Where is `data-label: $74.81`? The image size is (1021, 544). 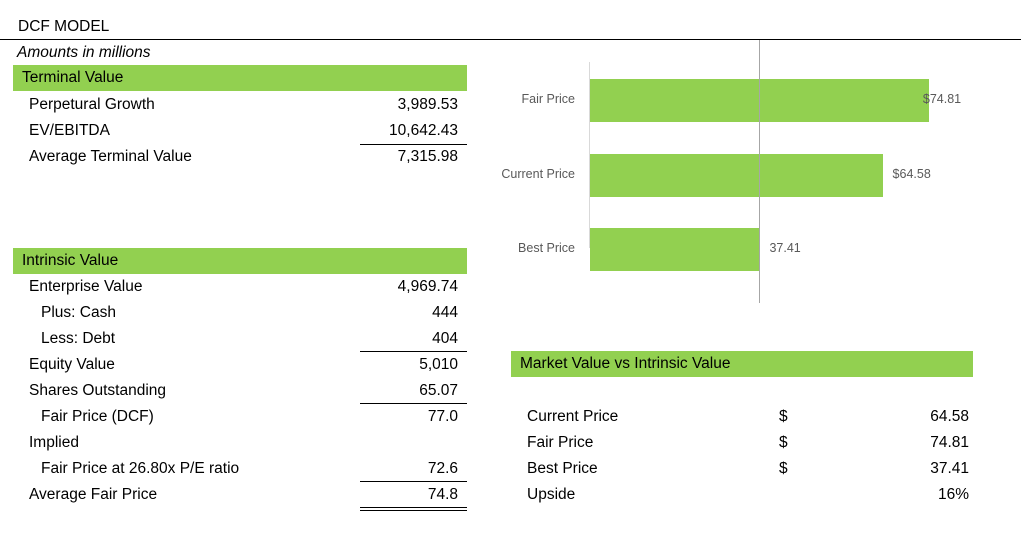
data-label: $74.81 is located at coordinates (942, 99).